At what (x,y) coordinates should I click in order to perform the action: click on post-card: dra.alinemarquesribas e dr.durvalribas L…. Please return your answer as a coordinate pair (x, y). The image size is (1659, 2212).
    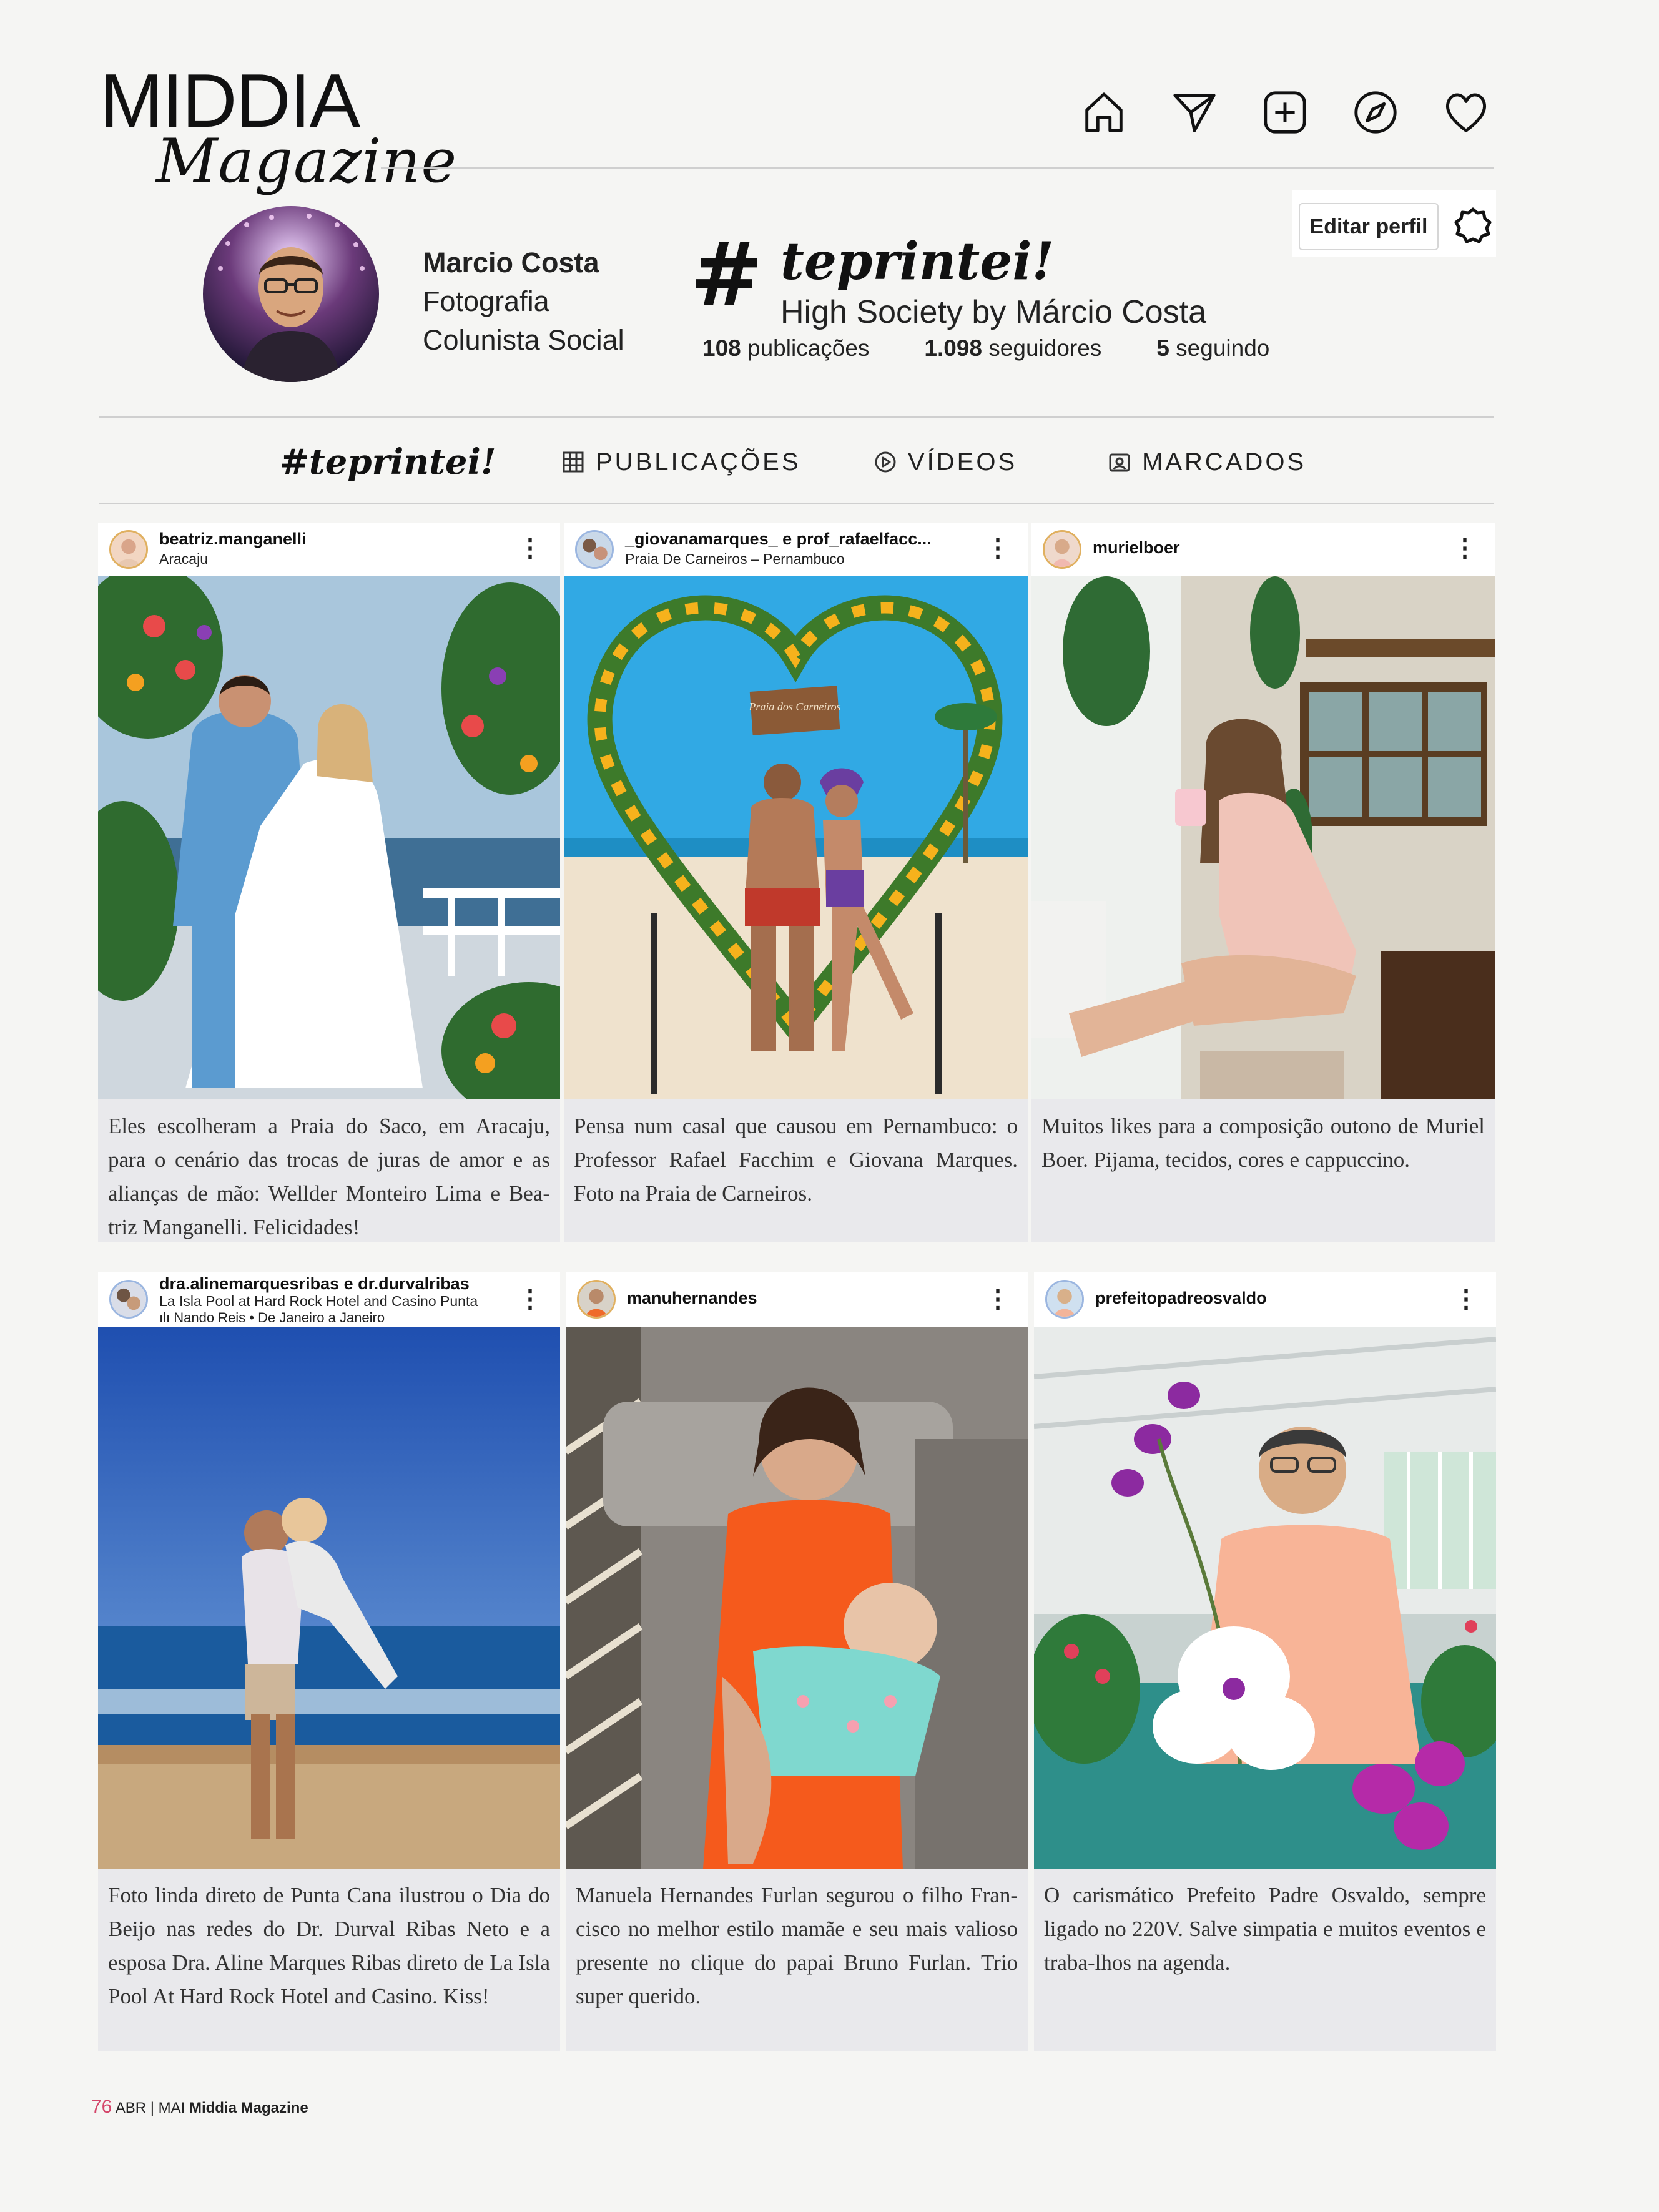
    Looking at the image, I should click on (329, 1661).